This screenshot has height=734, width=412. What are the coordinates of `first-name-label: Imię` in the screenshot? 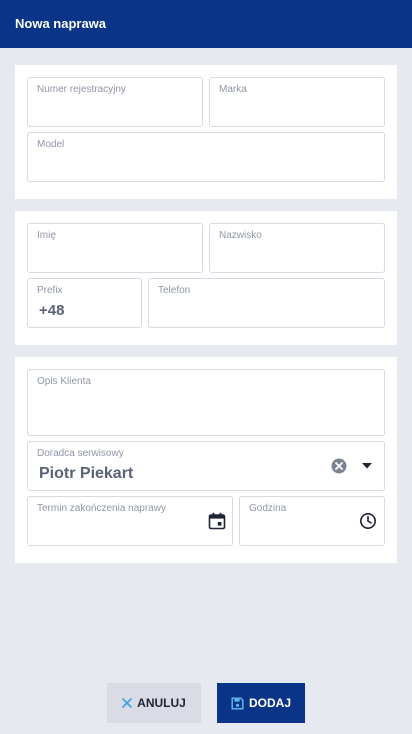 It's located at (46, 235).